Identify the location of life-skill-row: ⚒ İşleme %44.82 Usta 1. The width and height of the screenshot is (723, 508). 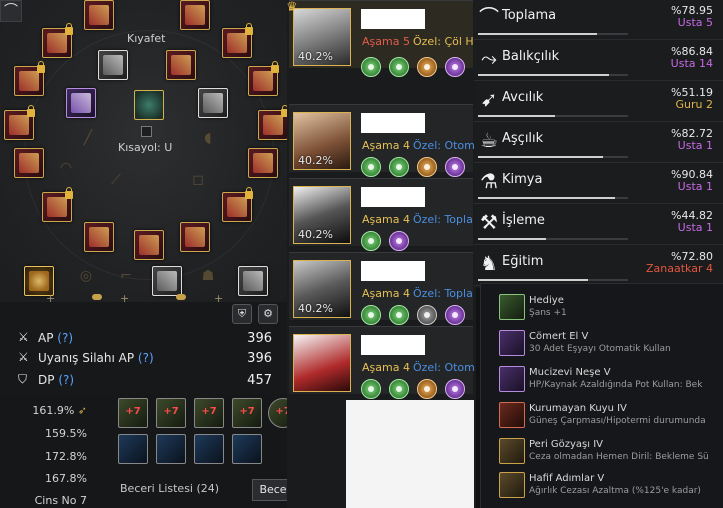
(598, 225).